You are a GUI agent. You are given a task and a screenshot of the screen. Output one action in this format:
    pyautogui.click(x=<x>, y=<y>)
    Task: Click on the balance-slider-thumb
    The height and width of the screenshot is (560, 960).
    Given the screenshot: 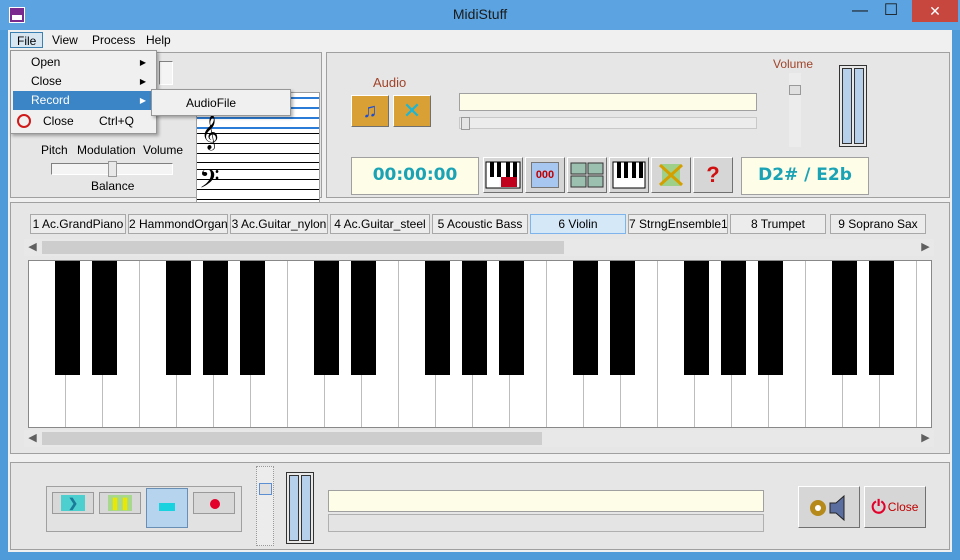 What is the action you would take?
    pyautogui.click(x=112, y=169)
    